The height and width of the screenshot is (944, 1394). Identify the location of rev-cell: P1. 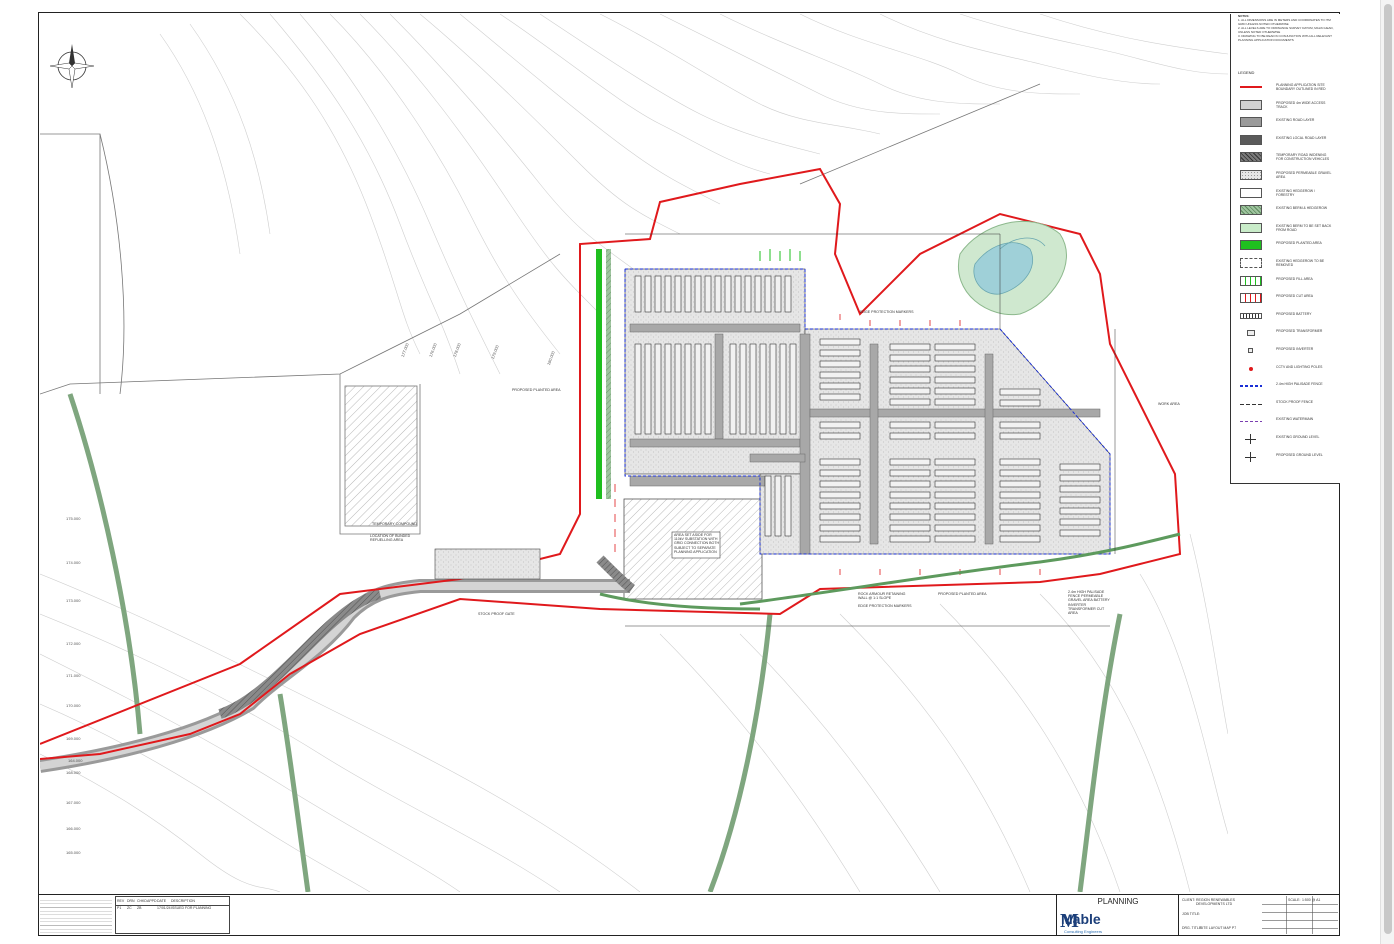
(119, 908).